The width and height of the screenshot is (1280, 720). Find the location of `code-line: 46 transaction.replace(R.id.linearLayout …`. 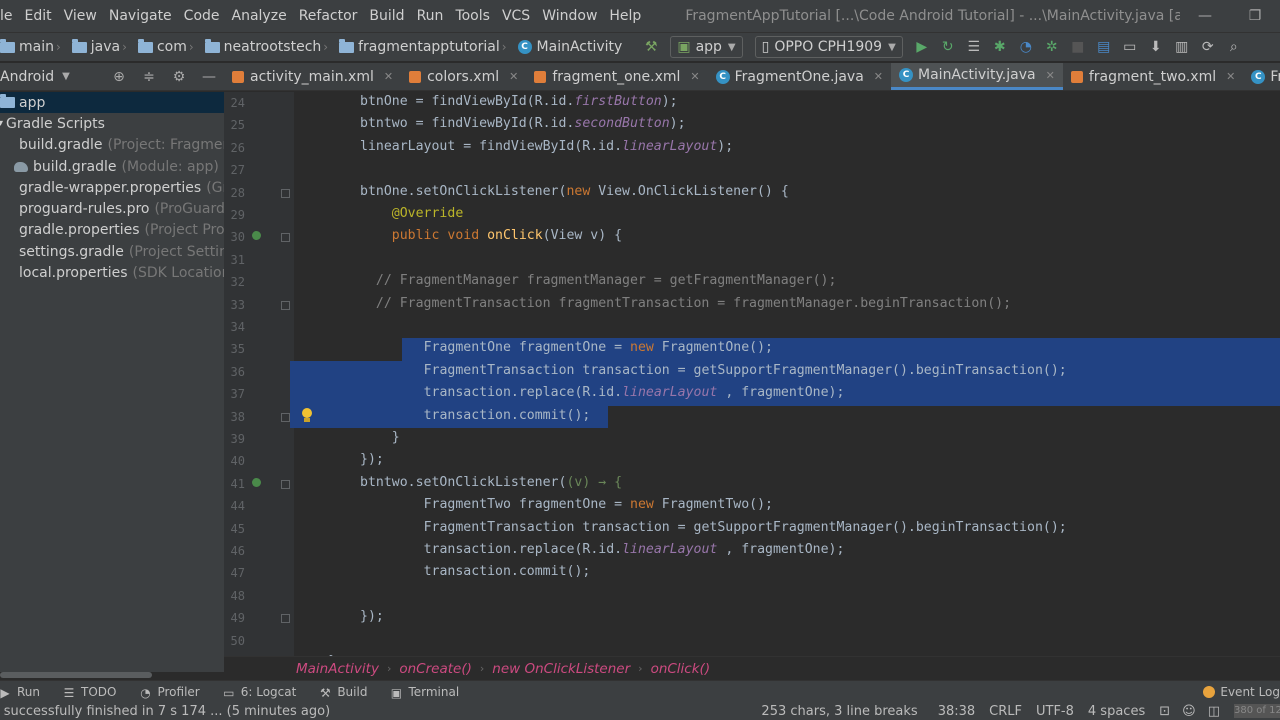

code-line: 46 transaction.replace(R.id.linearLayout … is located at coordinates (752, 551).